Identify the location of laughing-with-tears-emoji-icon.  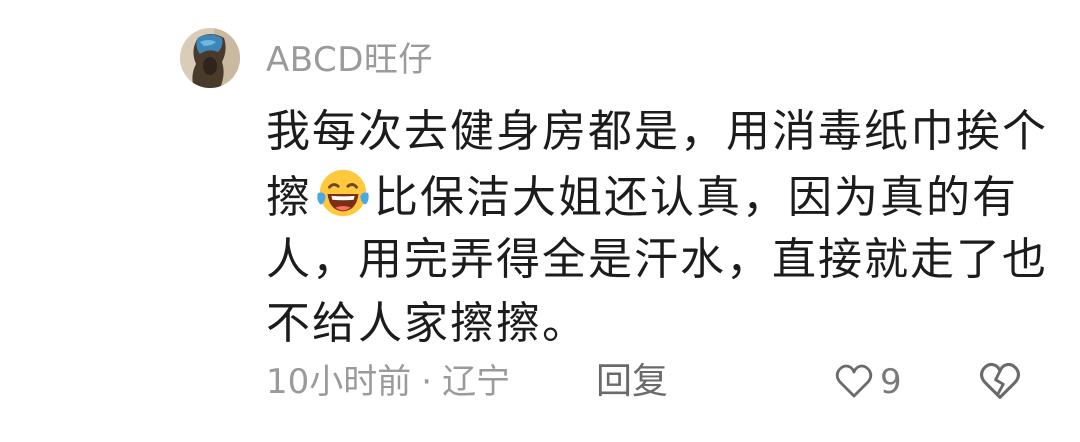
(343, 193).